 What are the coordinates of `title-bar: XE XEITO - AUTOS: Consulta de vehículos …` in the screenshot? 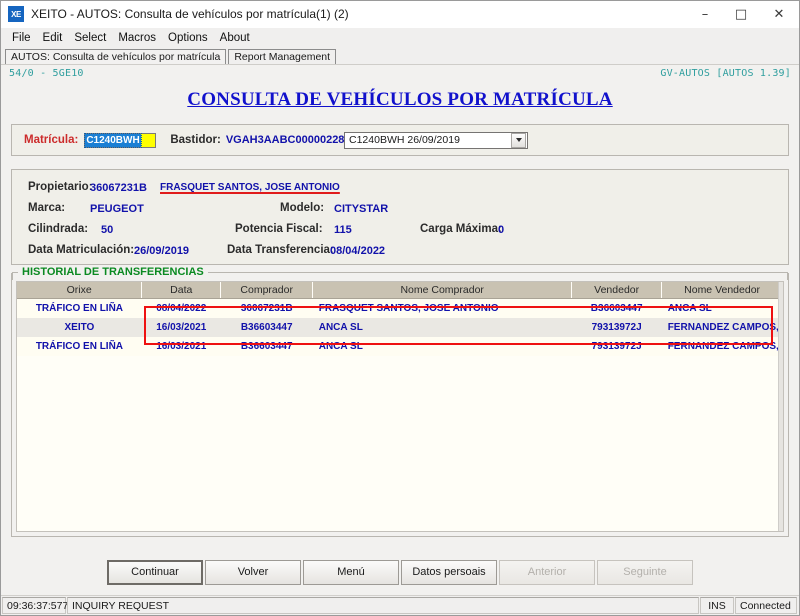 It's located at (400, 14).